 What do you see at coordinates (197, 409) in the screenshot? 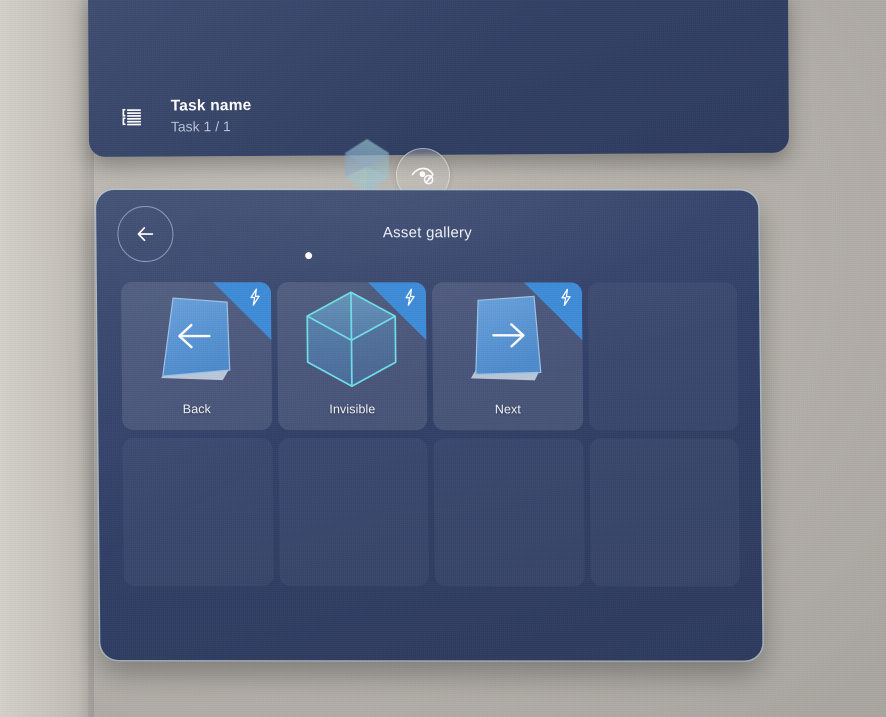
I see `asset-label: Back` at bounding box center [197, 409].